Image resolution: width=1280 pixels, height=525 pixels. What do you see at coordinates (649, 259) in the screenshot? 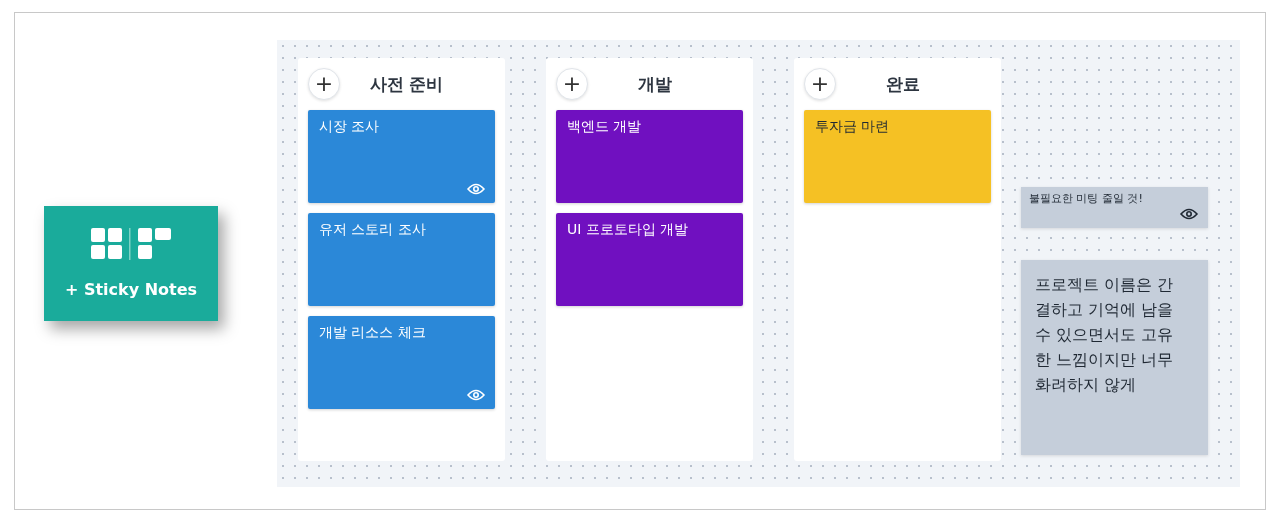
I see `sticky-note: UI 프로토타입 개발` at bounding box center [649, 259].